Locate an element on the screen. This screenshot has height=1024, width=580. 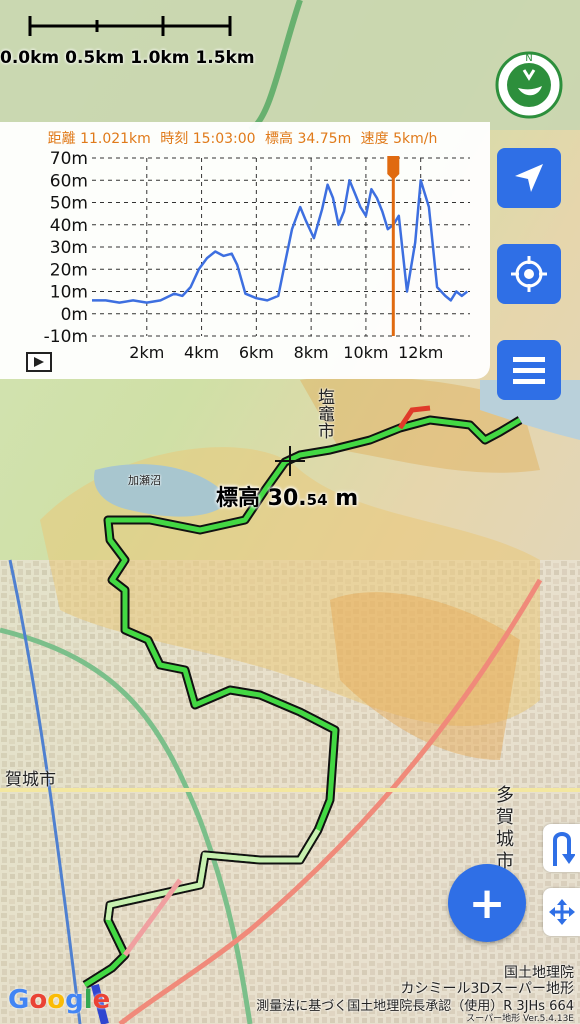
play-button is located at coordinates (39, 362).